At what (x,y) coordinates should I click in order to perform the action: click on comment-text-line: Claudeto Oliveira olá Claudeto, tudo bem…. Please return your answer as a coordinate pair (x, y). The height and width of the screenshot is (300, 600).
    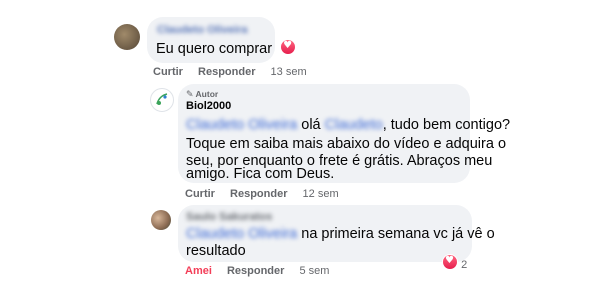
    Looking at the image, I should click on (348, 125).